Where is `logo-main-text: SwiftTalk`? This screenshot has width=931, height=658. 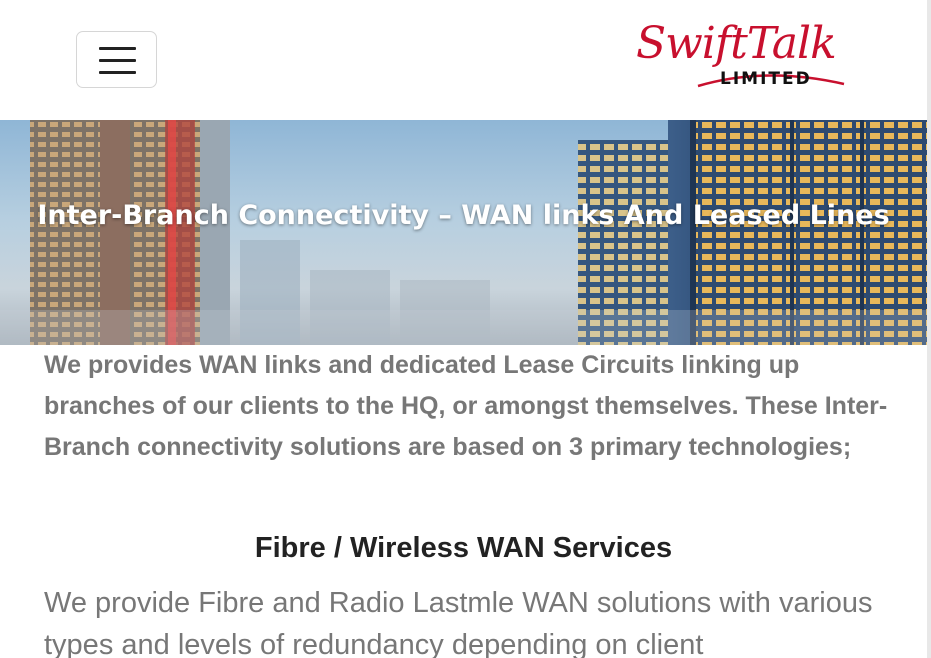 logo-main-text: SwiftTalk is located at coordinates (736, 43).